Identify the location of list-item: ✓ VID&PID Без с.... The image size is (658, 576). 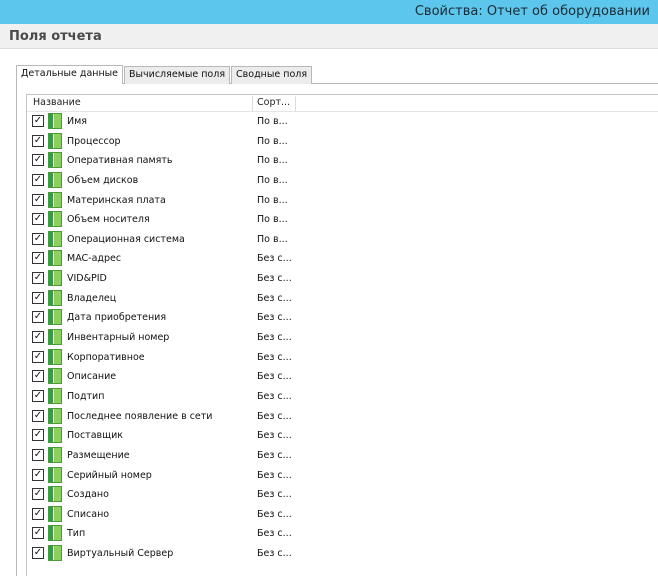
(342, 279).